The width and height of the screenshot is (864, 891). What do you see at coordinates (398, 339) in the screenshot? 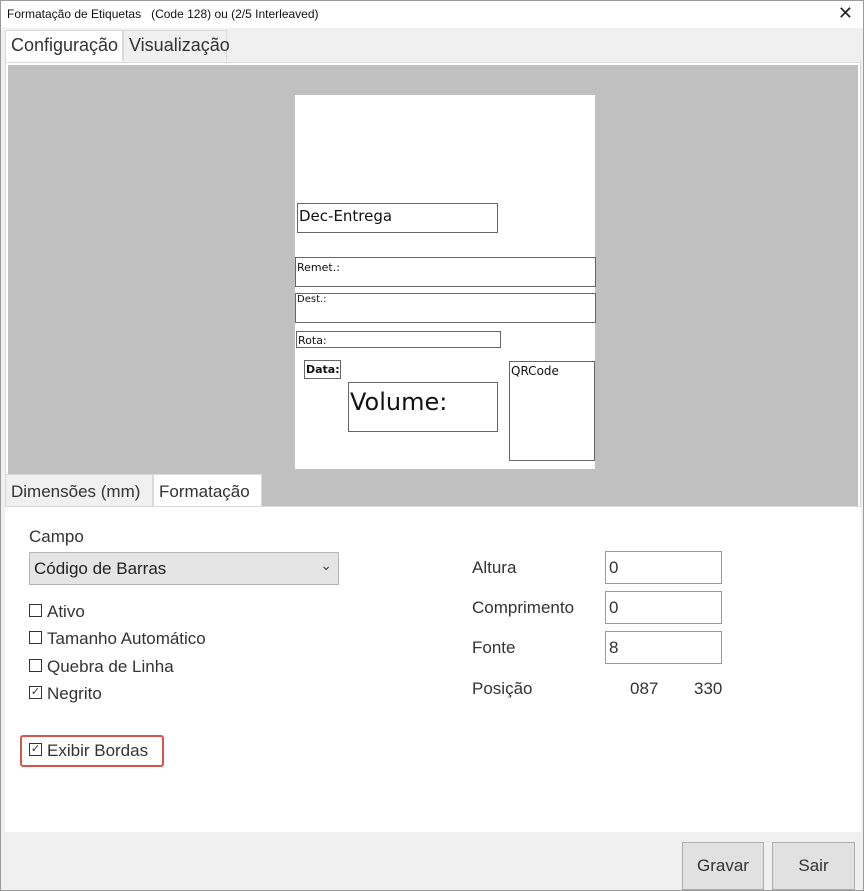
I see `field-rota: Rota:` at bounding box center [398, 339].